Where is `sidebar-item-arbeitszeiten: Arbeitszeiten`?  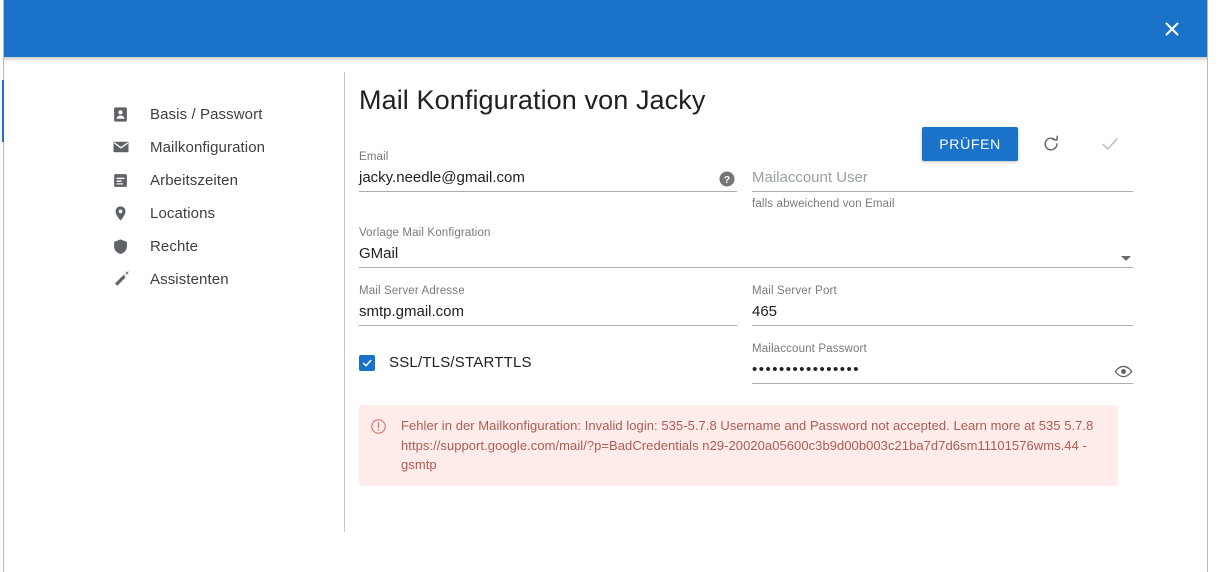
sidebar-item-arbeitszeiten: Arbeitszeiten is located at coordinates (227, 180).